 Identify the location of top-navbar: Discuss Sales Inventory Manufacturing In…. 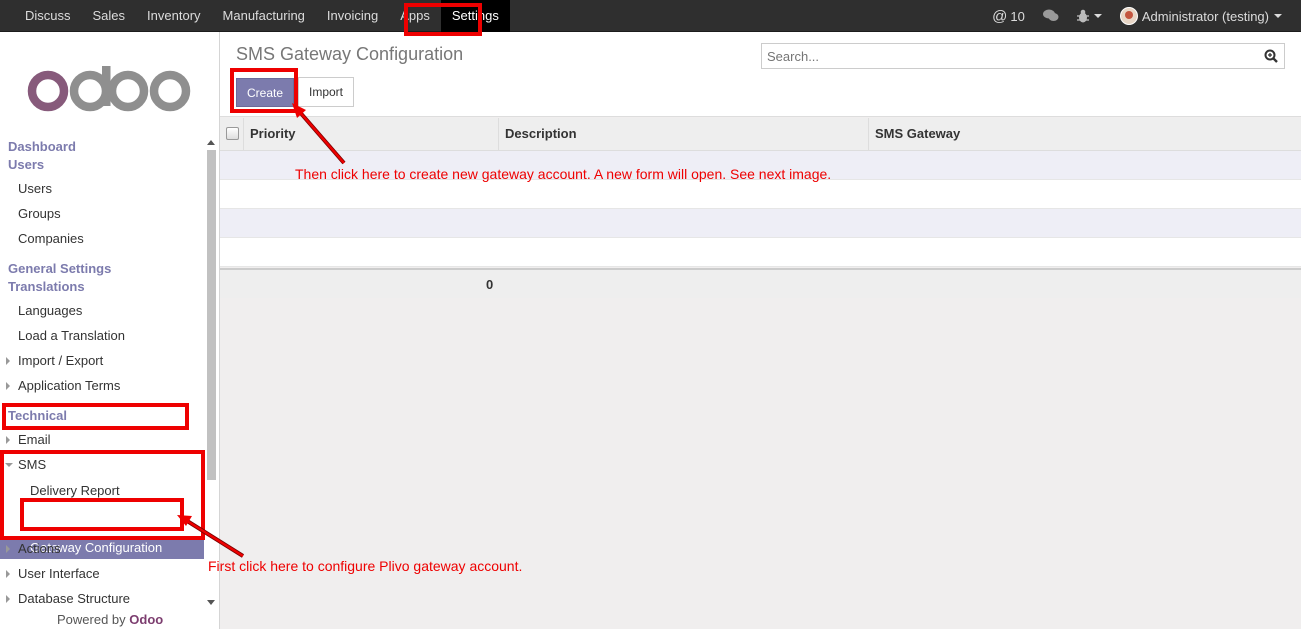
(650, 16).